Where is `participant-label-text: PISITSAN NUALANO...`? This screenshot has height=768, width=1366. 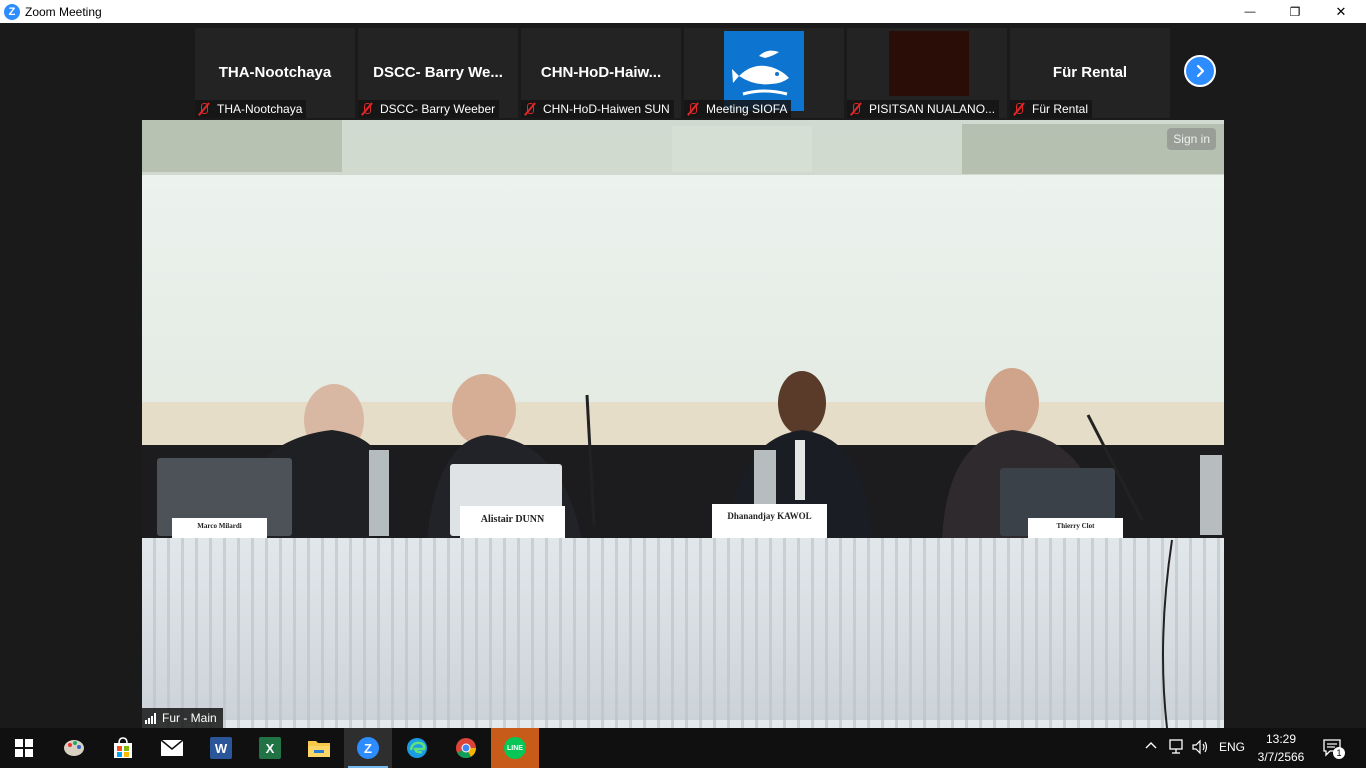
participant-label-text: PISITSAN NUALANO... is located at coordinates (932, 109).